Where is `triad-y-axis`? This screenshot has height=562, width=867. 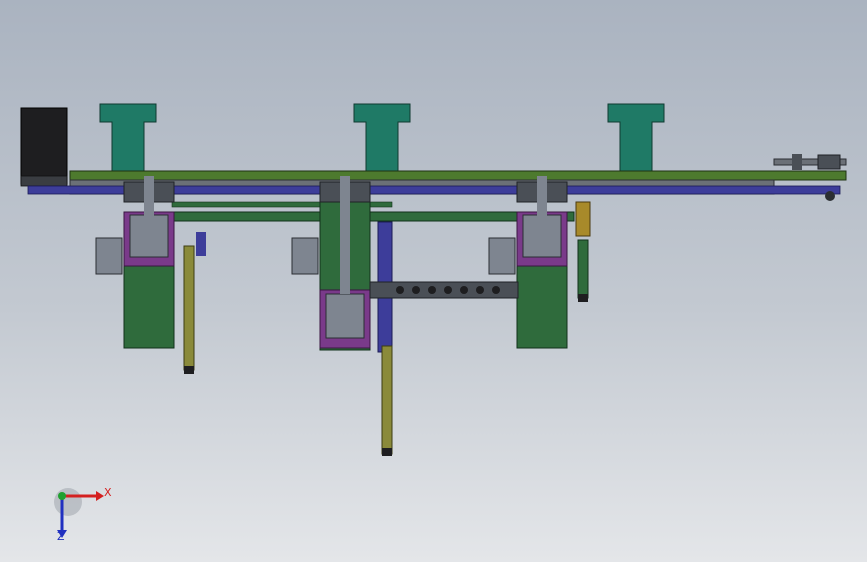 triad-y-axis is located at coordinates (62, 496).